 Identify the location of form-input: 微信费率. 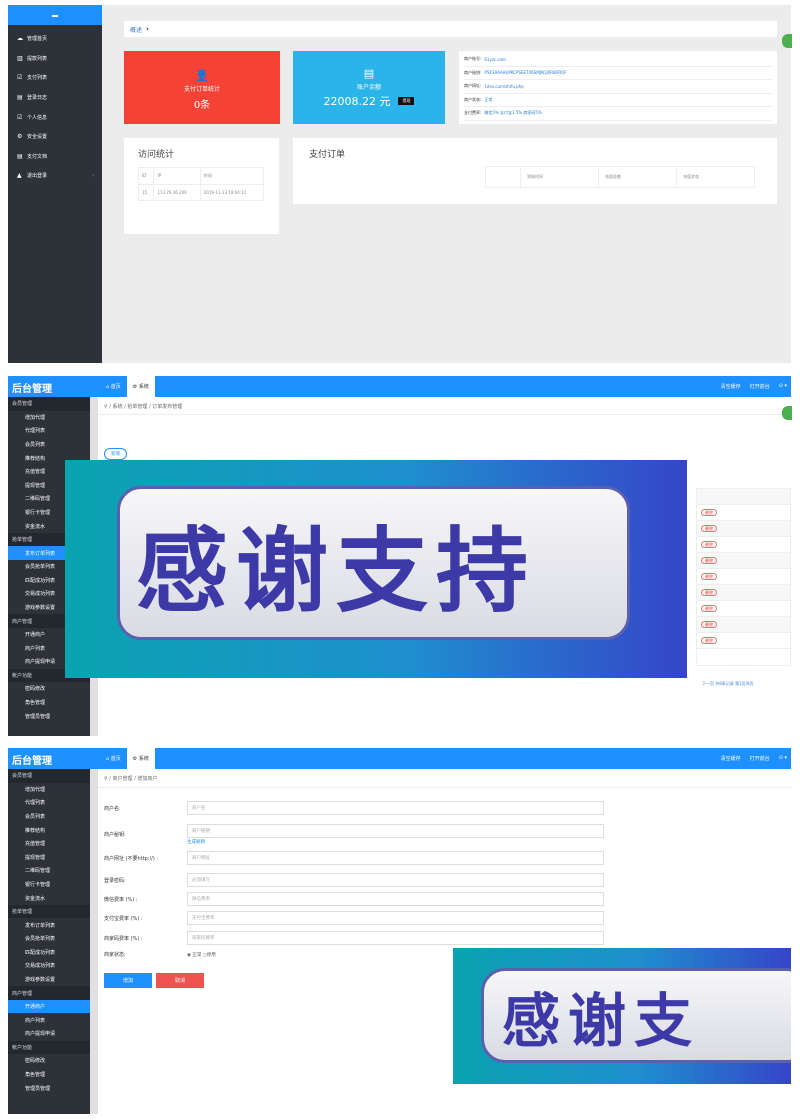
(395, 899).